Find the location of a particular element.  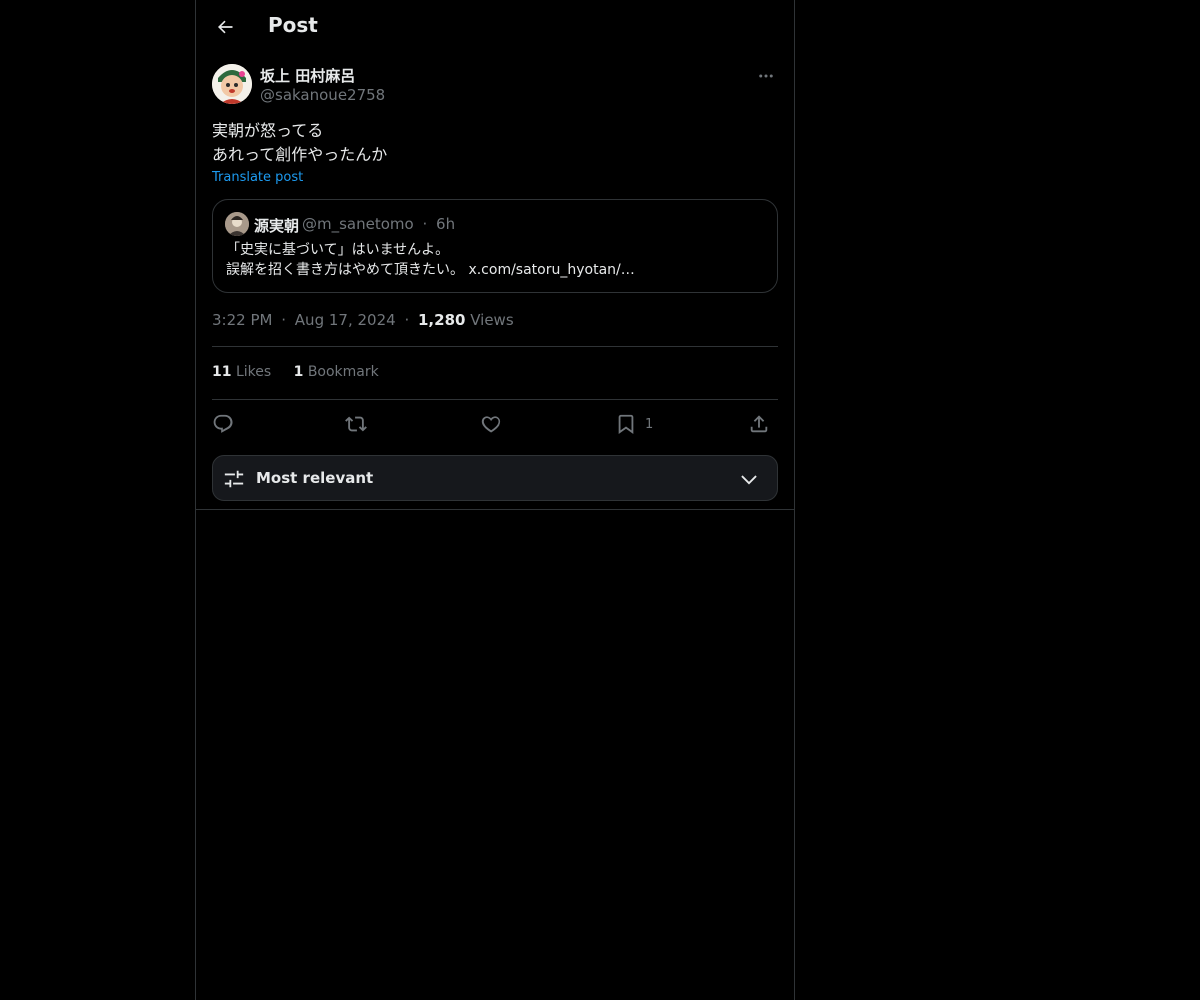

bookmarks-stat: 1 Bookmark is located at coordinates (336, 372).